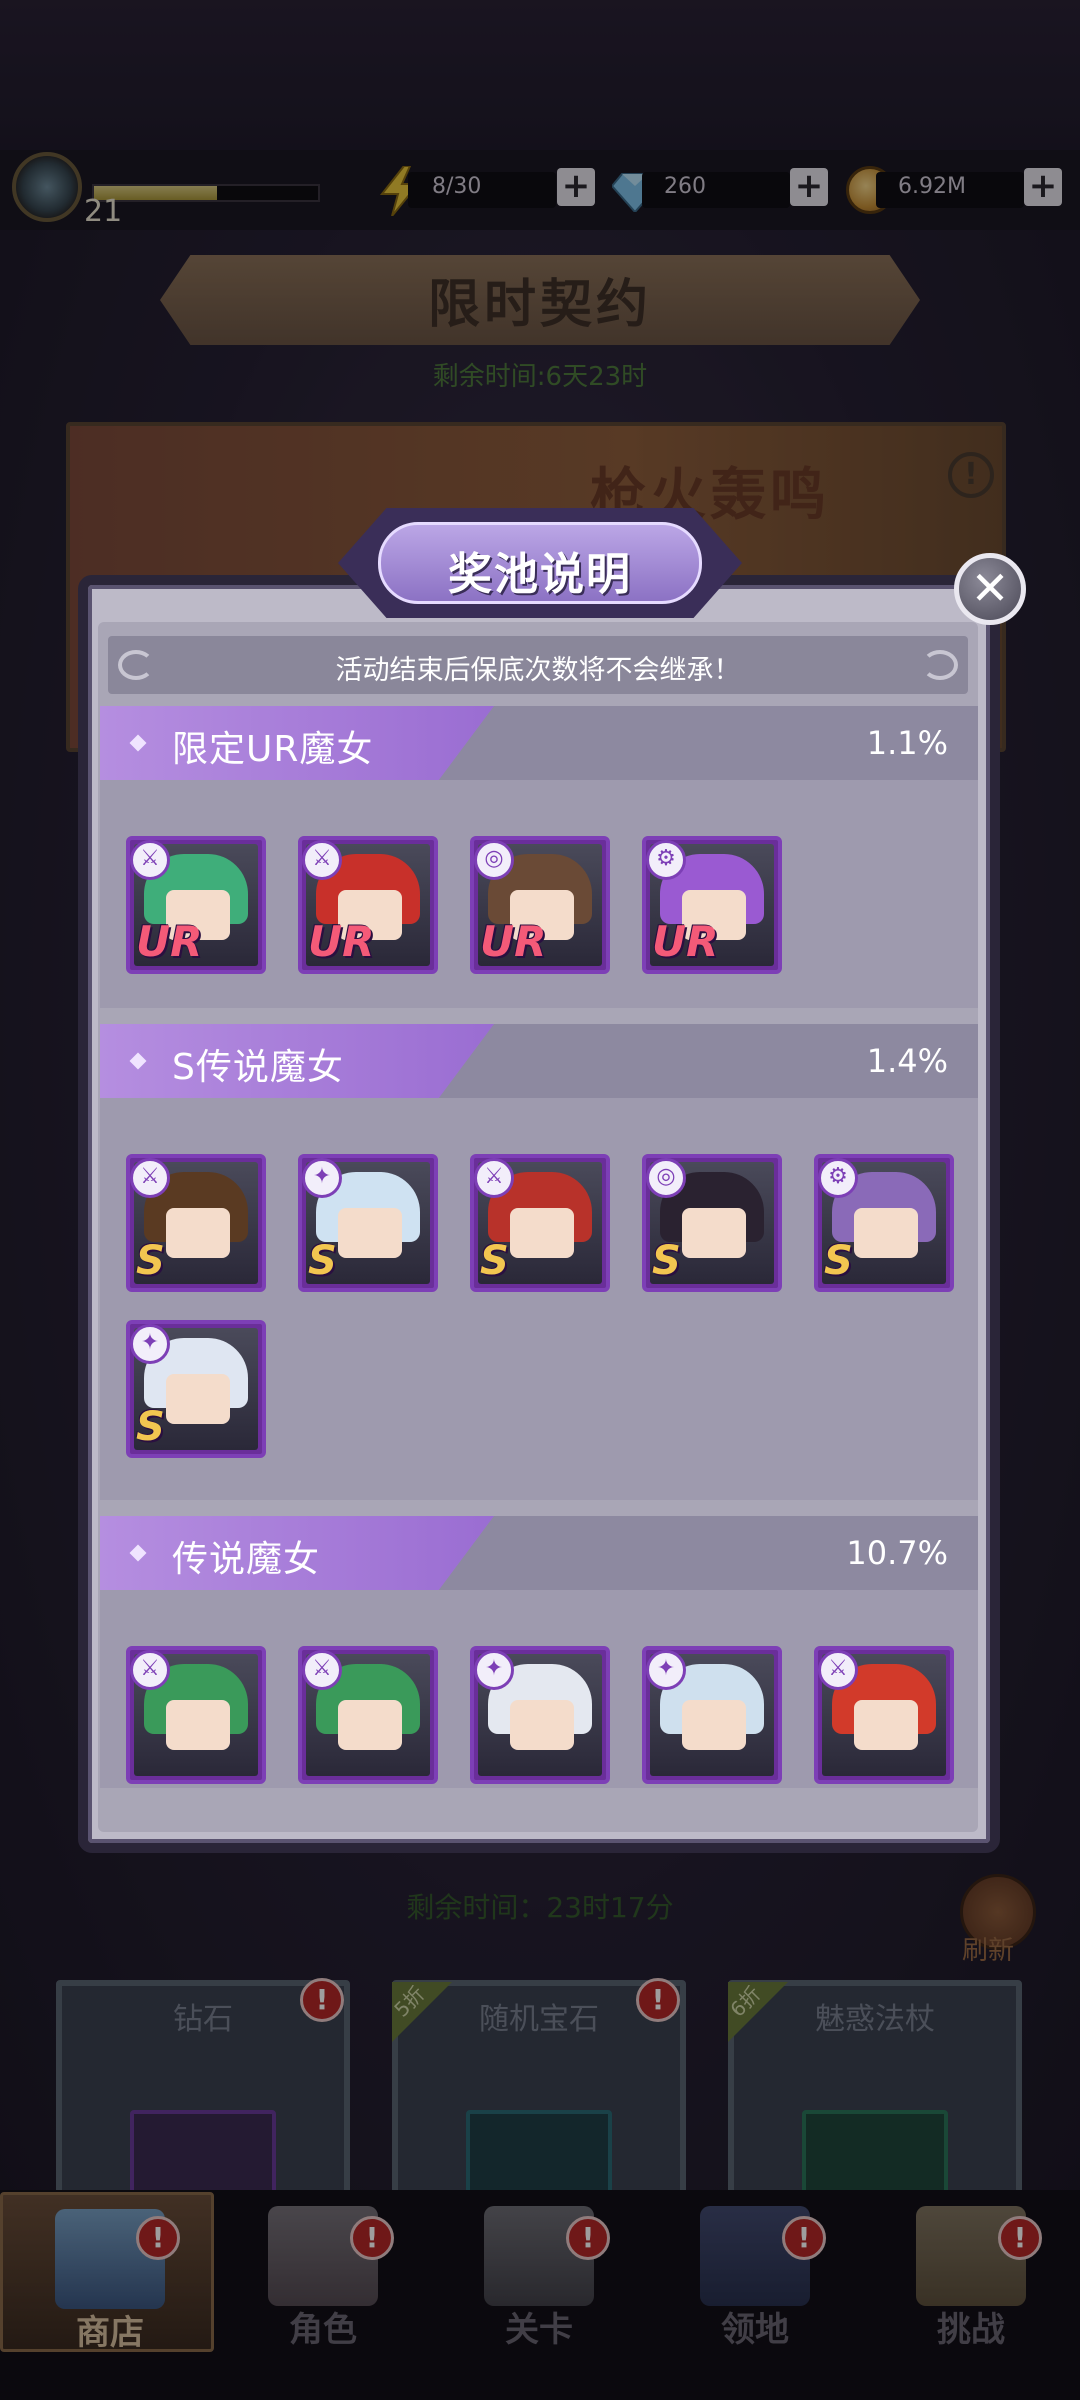 The width and height of the screenshot is (1080, 2400). I want to click on pool-section-label: S传说魔女, so click(258, 1067).